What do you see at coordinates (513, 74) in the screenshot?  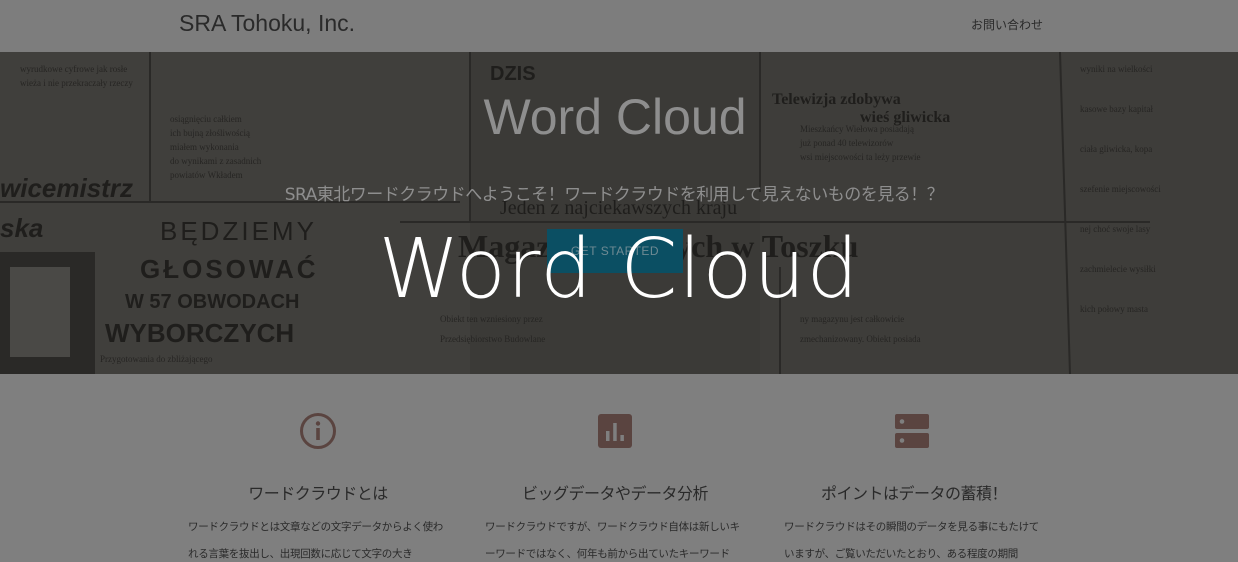 I see `news-text-dzis: DZIS` at bounding box center [513, 74].